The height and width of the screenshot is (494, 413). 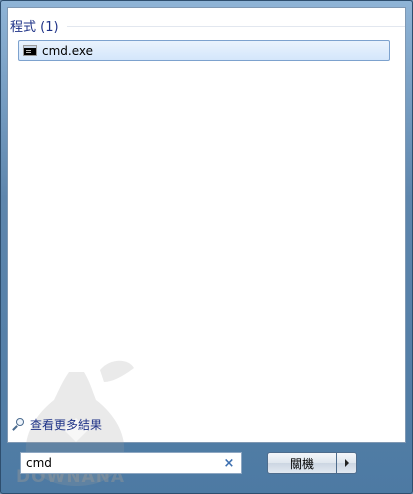 I want to click on section-header-programs: 程式 (1), so click(x=207, y=25).